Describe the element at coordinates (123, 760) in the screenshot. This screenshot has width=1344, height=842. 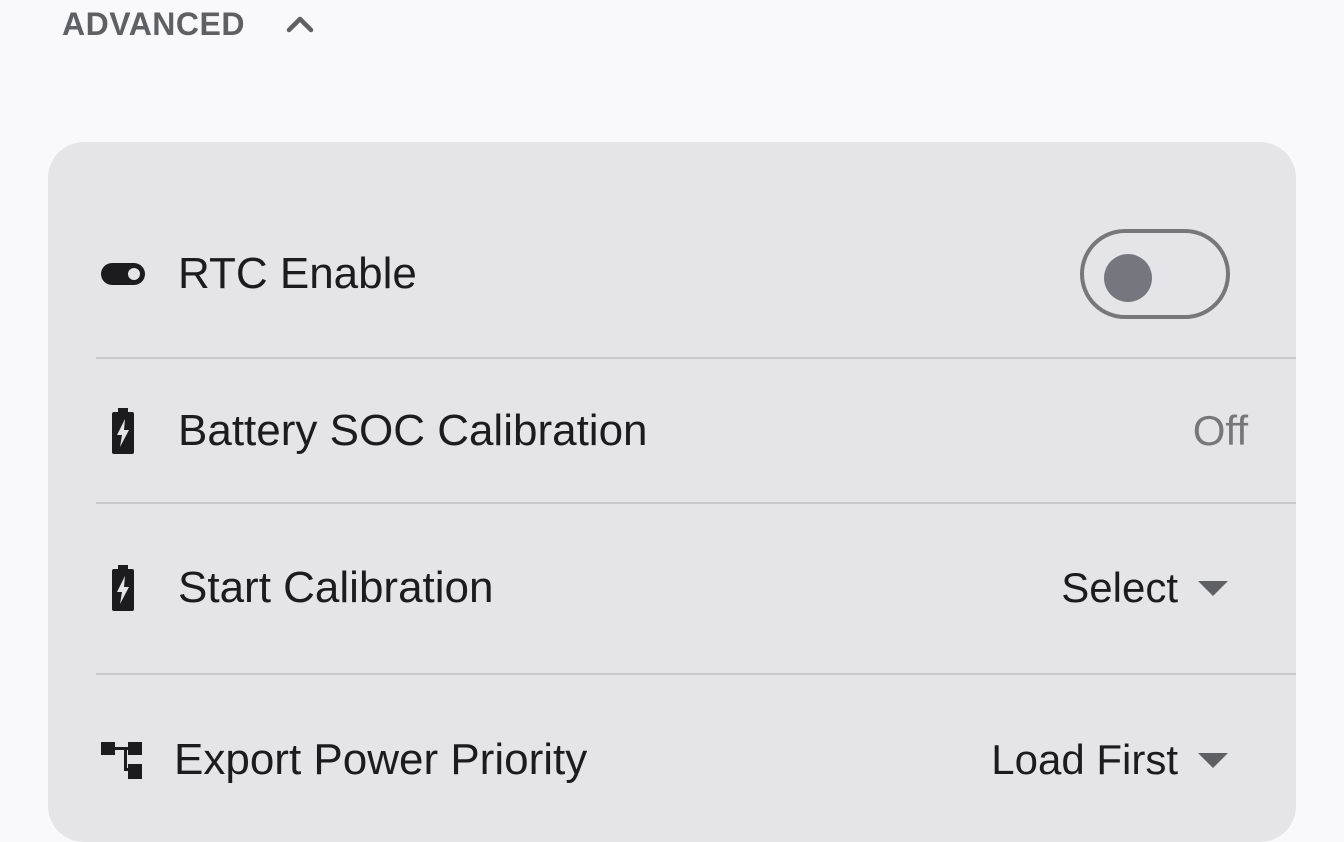
I see `flow-icon` at that location.